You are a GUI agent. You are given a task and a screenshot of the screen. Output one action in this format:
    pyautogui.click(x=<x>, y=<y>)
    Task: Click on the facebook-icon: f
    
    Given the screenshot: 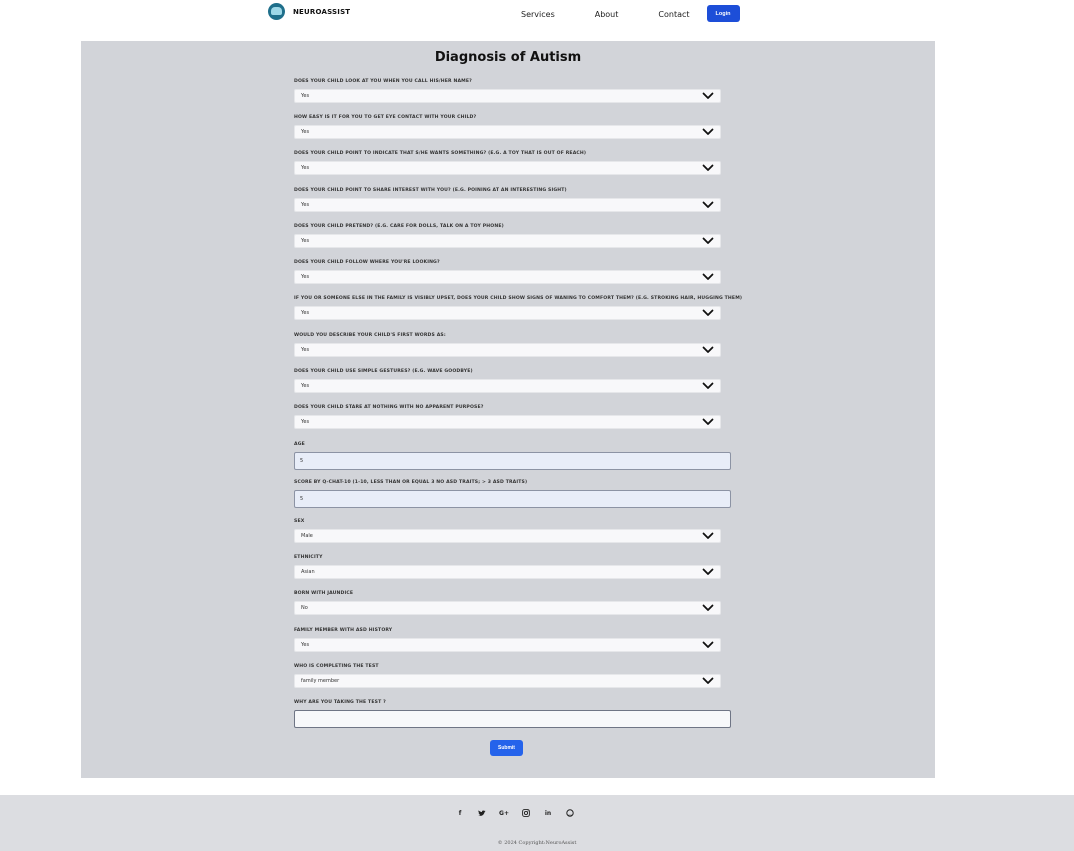 What is the action you would take?
    pyautogui.click(x=460, y=813)
    